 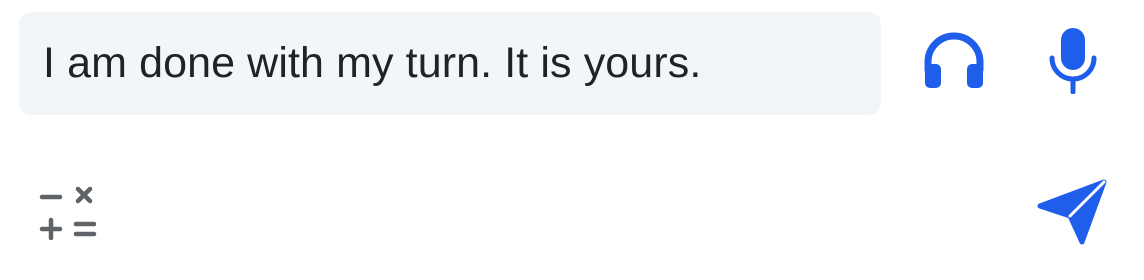 I want to click on math-keyboard-button, so click(x=67, y=212).